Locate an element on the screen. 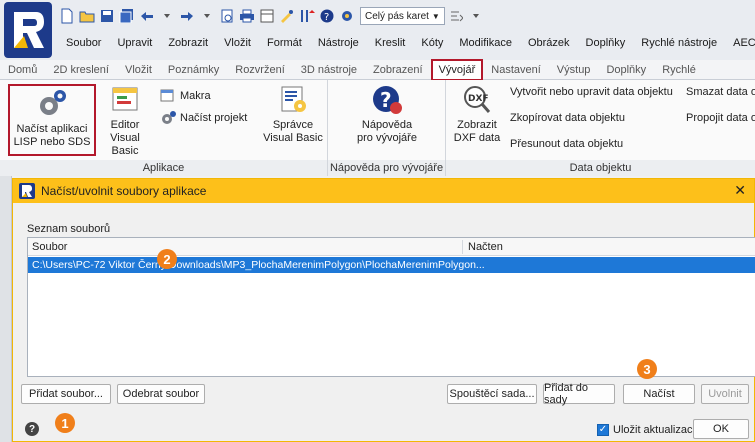 The width and height of the screenshot is (755, 442). create-edit-object-data-button: Vytvořit nebo upravit data objektu is located at coordinates (591, 92).